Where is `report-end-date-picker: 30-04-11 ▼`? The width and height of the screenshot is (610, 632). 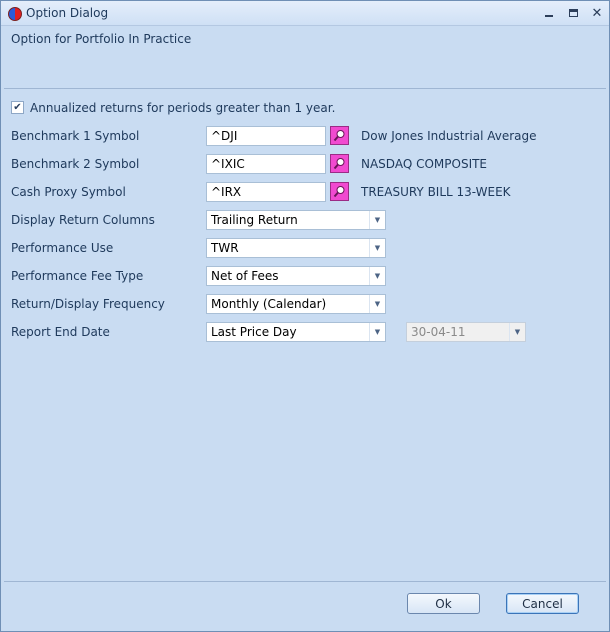 report-end-date-picker: 30-04-11 ▼ is located at coordinates (466, 332).